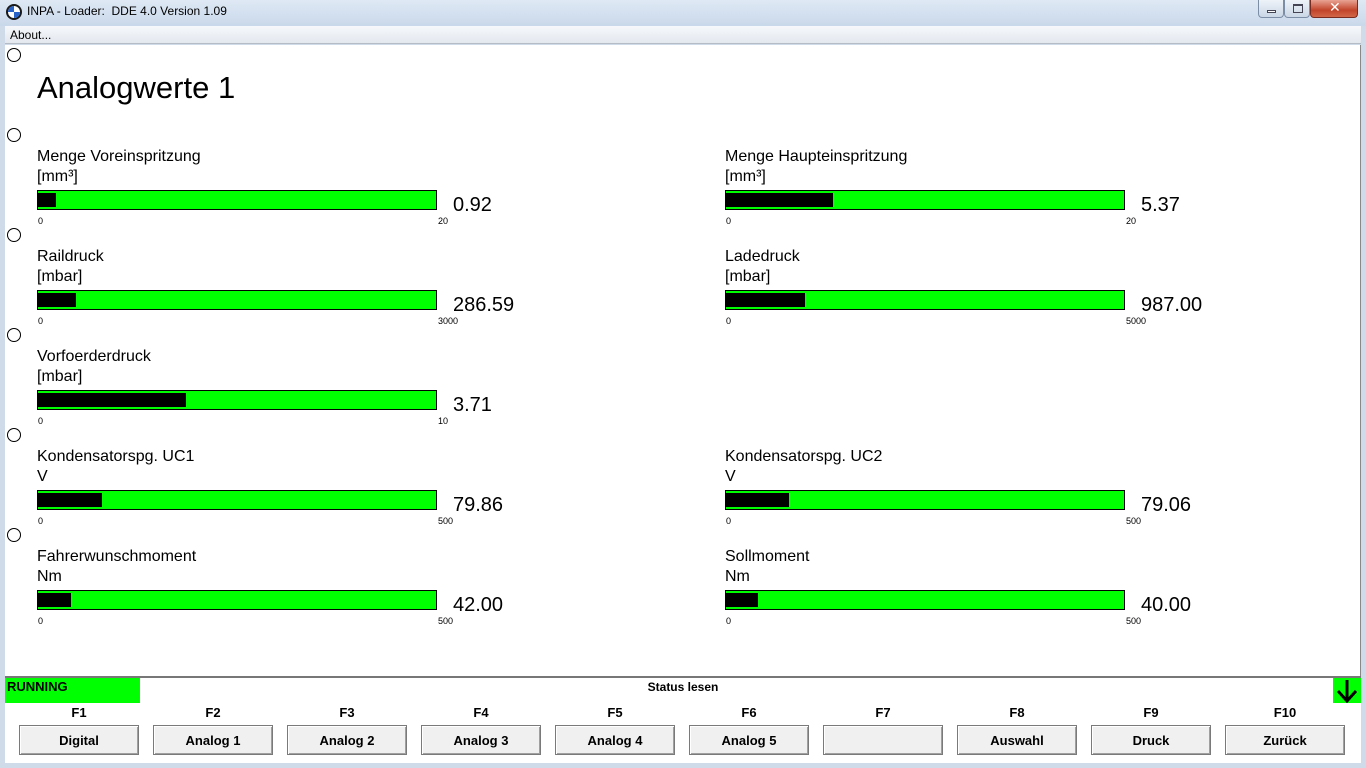 This screenshot has width=1366, height=768. What do you see at coordinates (883, 740) in the screenshot?
I see `function-button-f7` at bounding box center [883, 740].